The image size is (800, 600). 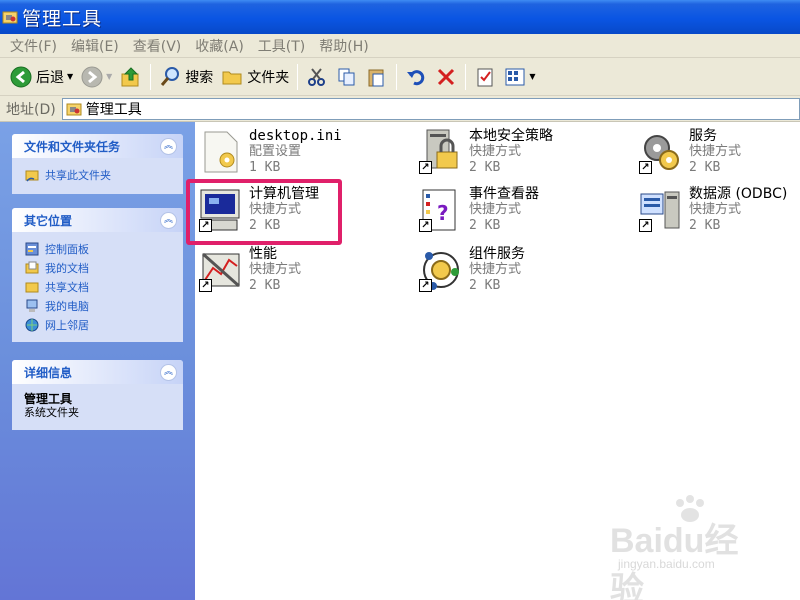 I want to click on panel-title: 其它位置, so click(x=48, y=220).